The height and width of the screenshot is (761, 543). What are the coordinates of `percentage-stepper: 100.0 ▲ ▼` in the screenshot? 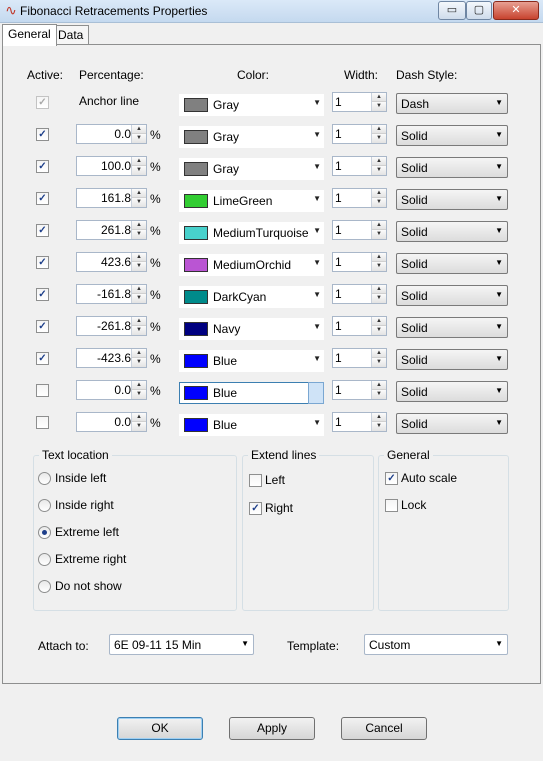 It's located at (111, 166).